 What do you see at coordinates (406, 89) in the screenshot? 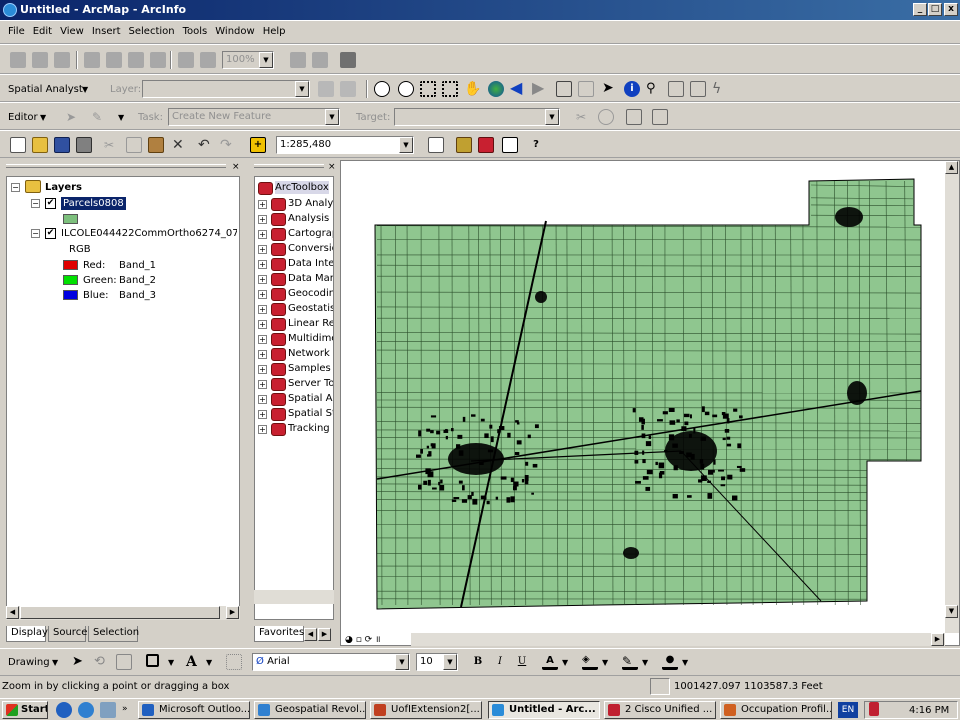
I see `zoom-out-icon` at bounding box center [406, 89].